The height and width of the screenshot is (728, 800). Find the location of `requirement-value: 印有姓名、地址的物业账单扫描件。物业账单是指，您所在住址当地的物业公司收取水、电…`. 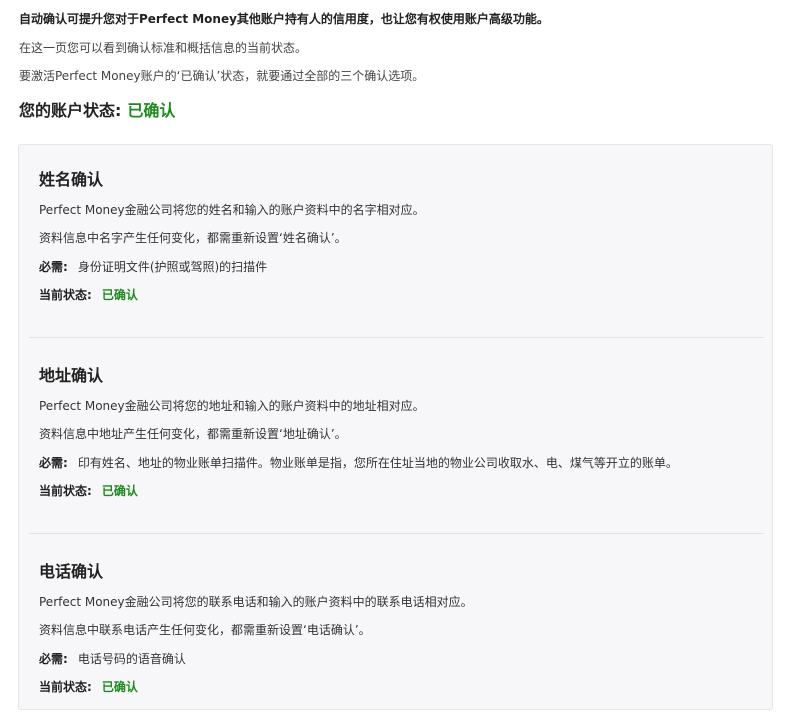

requirement-value: 印有姓名、地址的物业账单扫描件。物业账单是指，您所在住址当地的物业公司收取水、电… is located at coordinates (377, 463).